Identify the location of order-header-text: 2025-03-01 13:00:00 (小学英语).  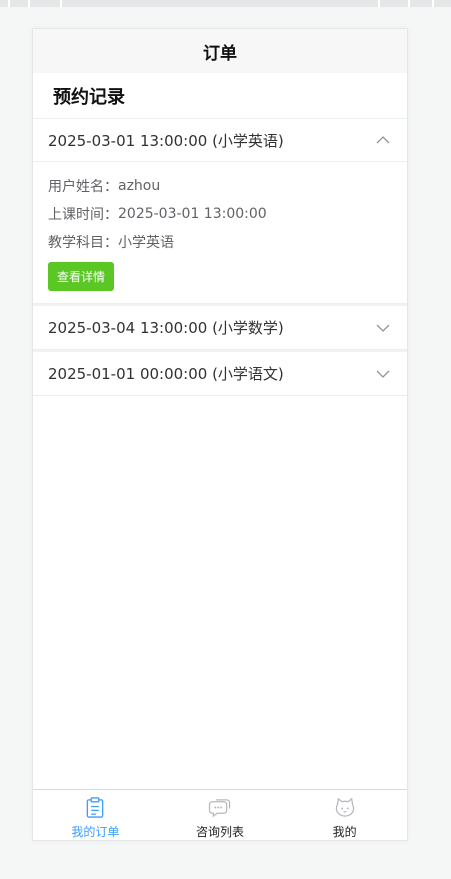
(166, 140).